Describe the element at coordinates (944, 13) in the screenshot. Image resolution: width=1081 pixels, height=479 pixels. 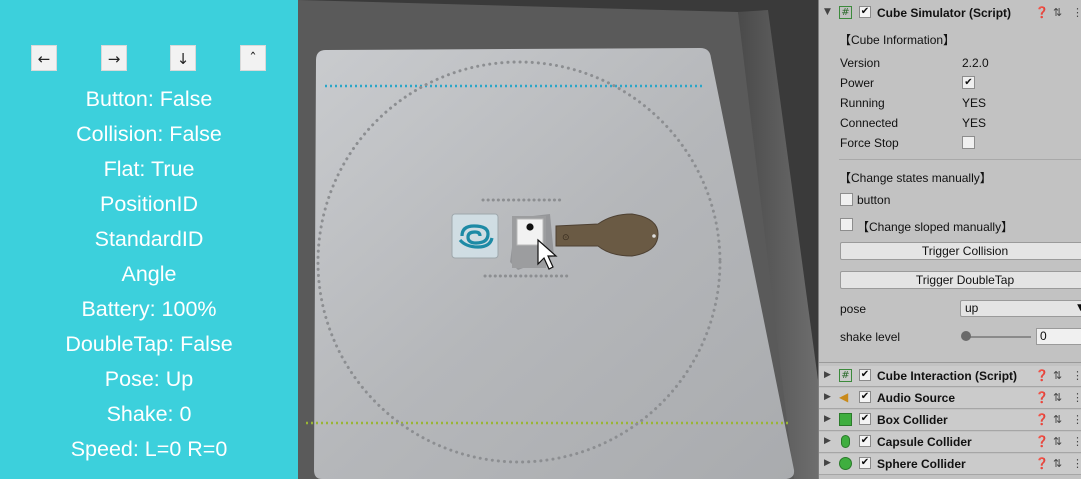
I see `component-title: Cube Simulator (Script)` at that location.